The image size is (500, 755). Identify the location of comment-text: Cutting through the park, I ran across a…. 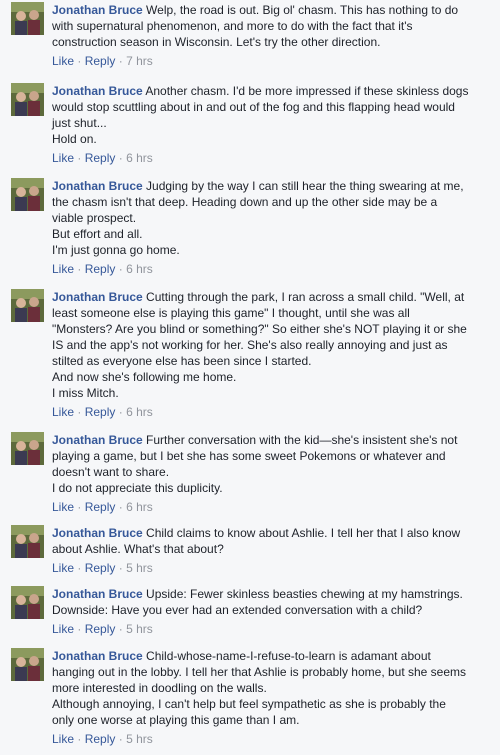
(305, 297).